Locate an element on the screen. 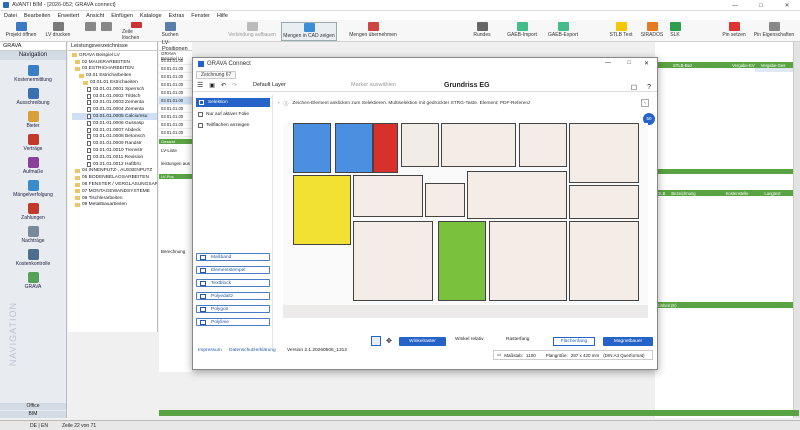 This screenshot has height=430, width=800. elementstempel-tool: Elementstempel is located at coordinates (233, 270).